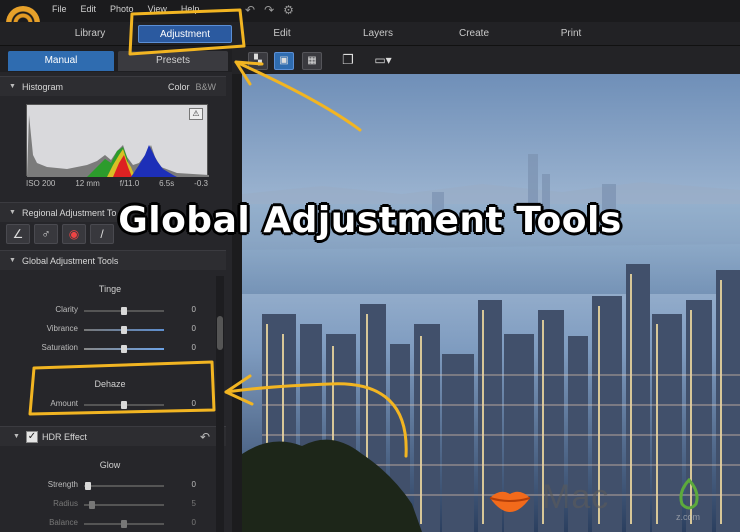 The width and height of the screenshot is (740, 532). Describe the element at coordinates (89, 9) in the screenshot. I see `menu-edit: Edit` at that location.